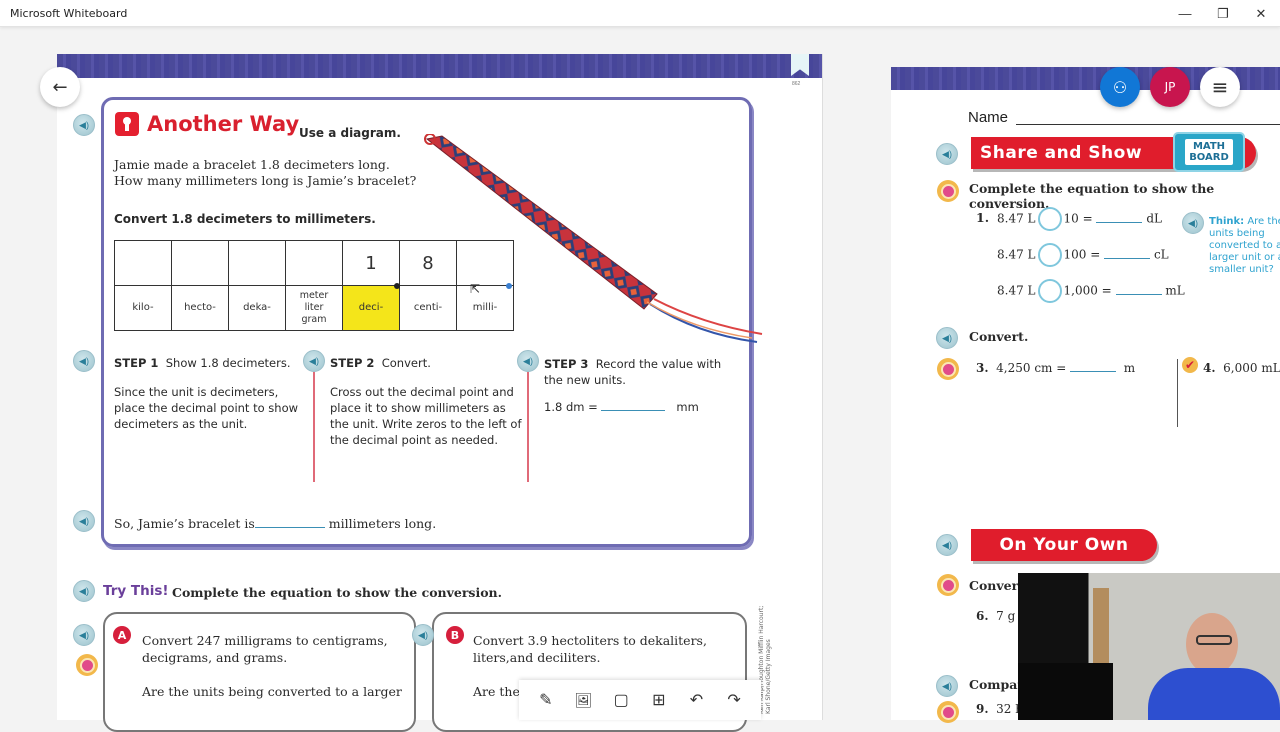  I want to click on convert-label-2: Convert, so click(996, 585).